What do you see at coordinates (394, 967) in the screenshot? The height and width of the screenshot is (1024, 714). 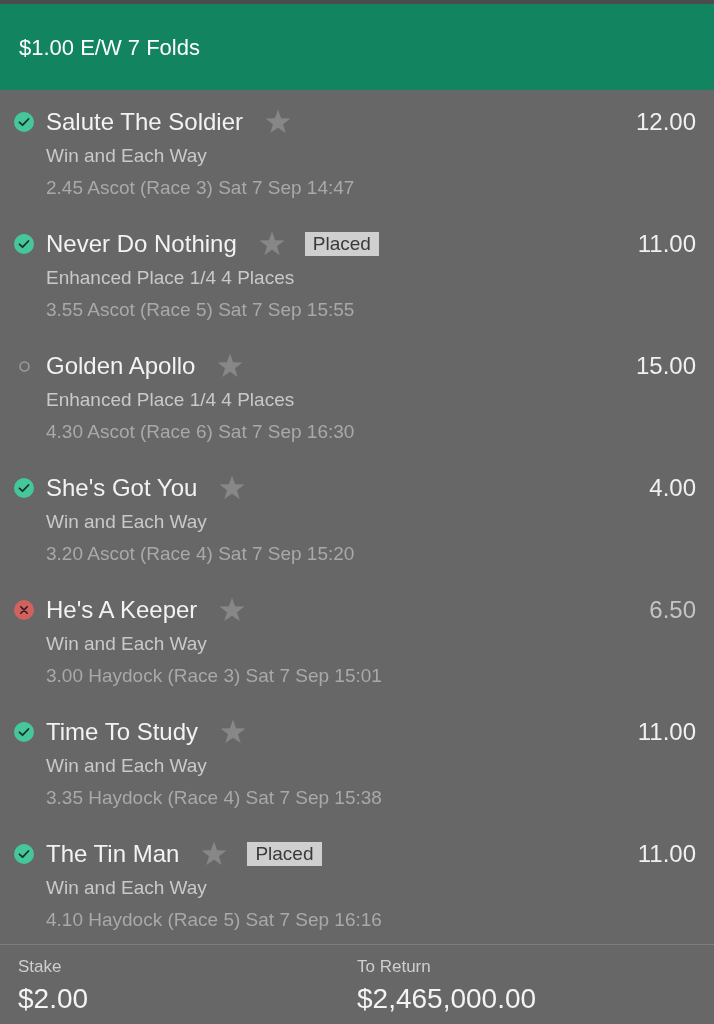 I see `return-label: To Return` at bounding box center [394, 967].